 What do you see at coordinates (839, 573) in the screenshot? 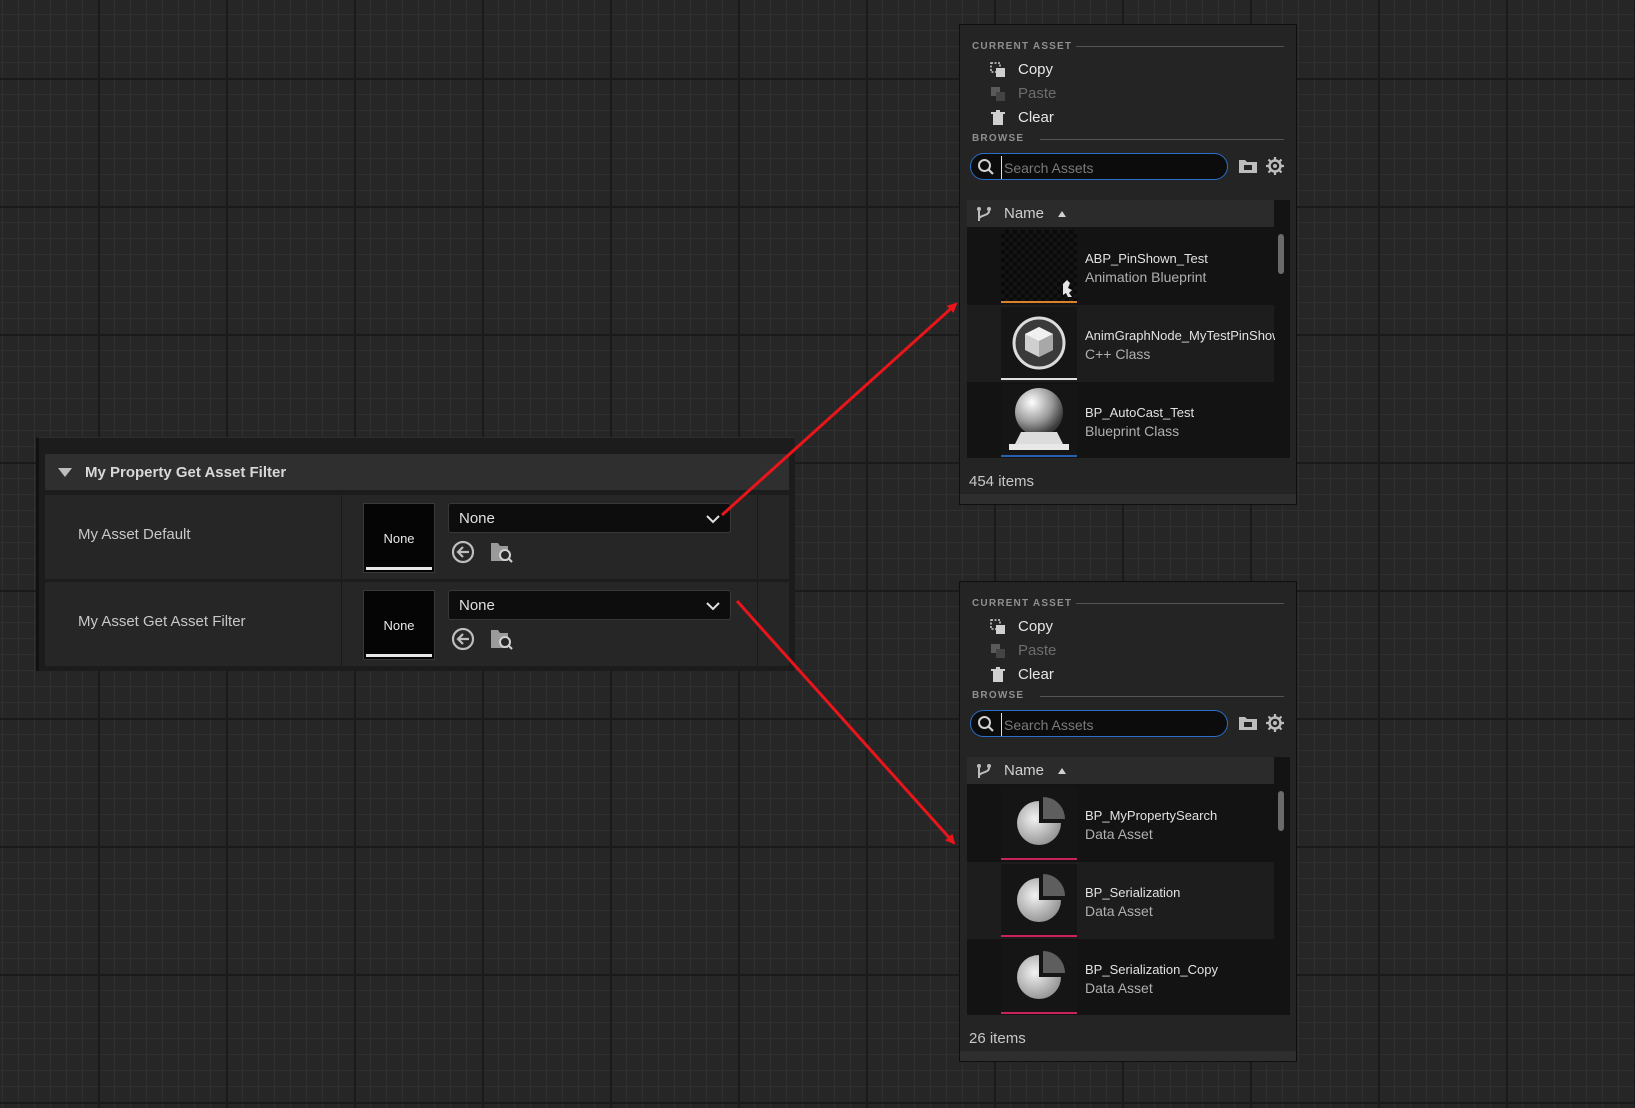
I see `annotation-arrows` at bounding box center [839, 573].